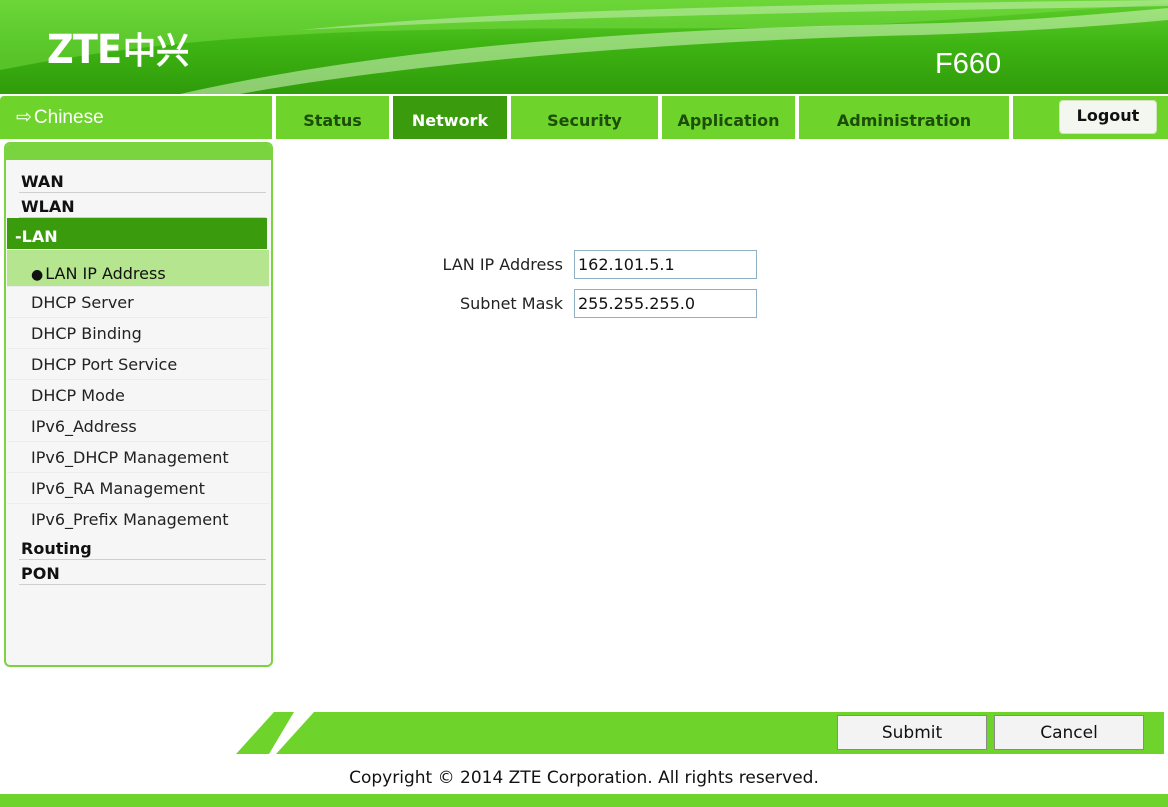  I want to click on submit-button: Submit, so click(912, 732).